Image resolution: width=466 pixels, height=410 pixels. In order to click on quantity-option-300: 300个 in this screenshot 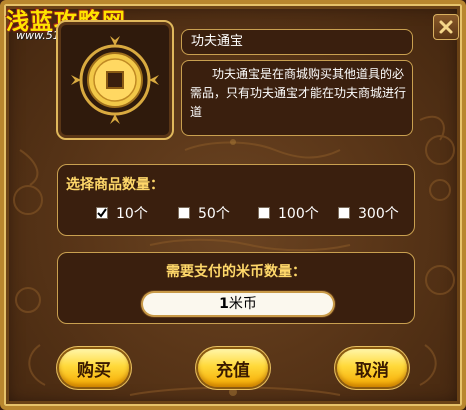, I will do `click(368, 213)`.